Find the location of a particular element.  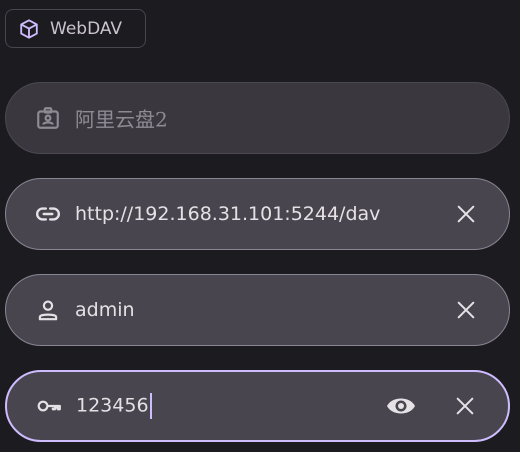

eye-icon is located at coordinates (401, 406).